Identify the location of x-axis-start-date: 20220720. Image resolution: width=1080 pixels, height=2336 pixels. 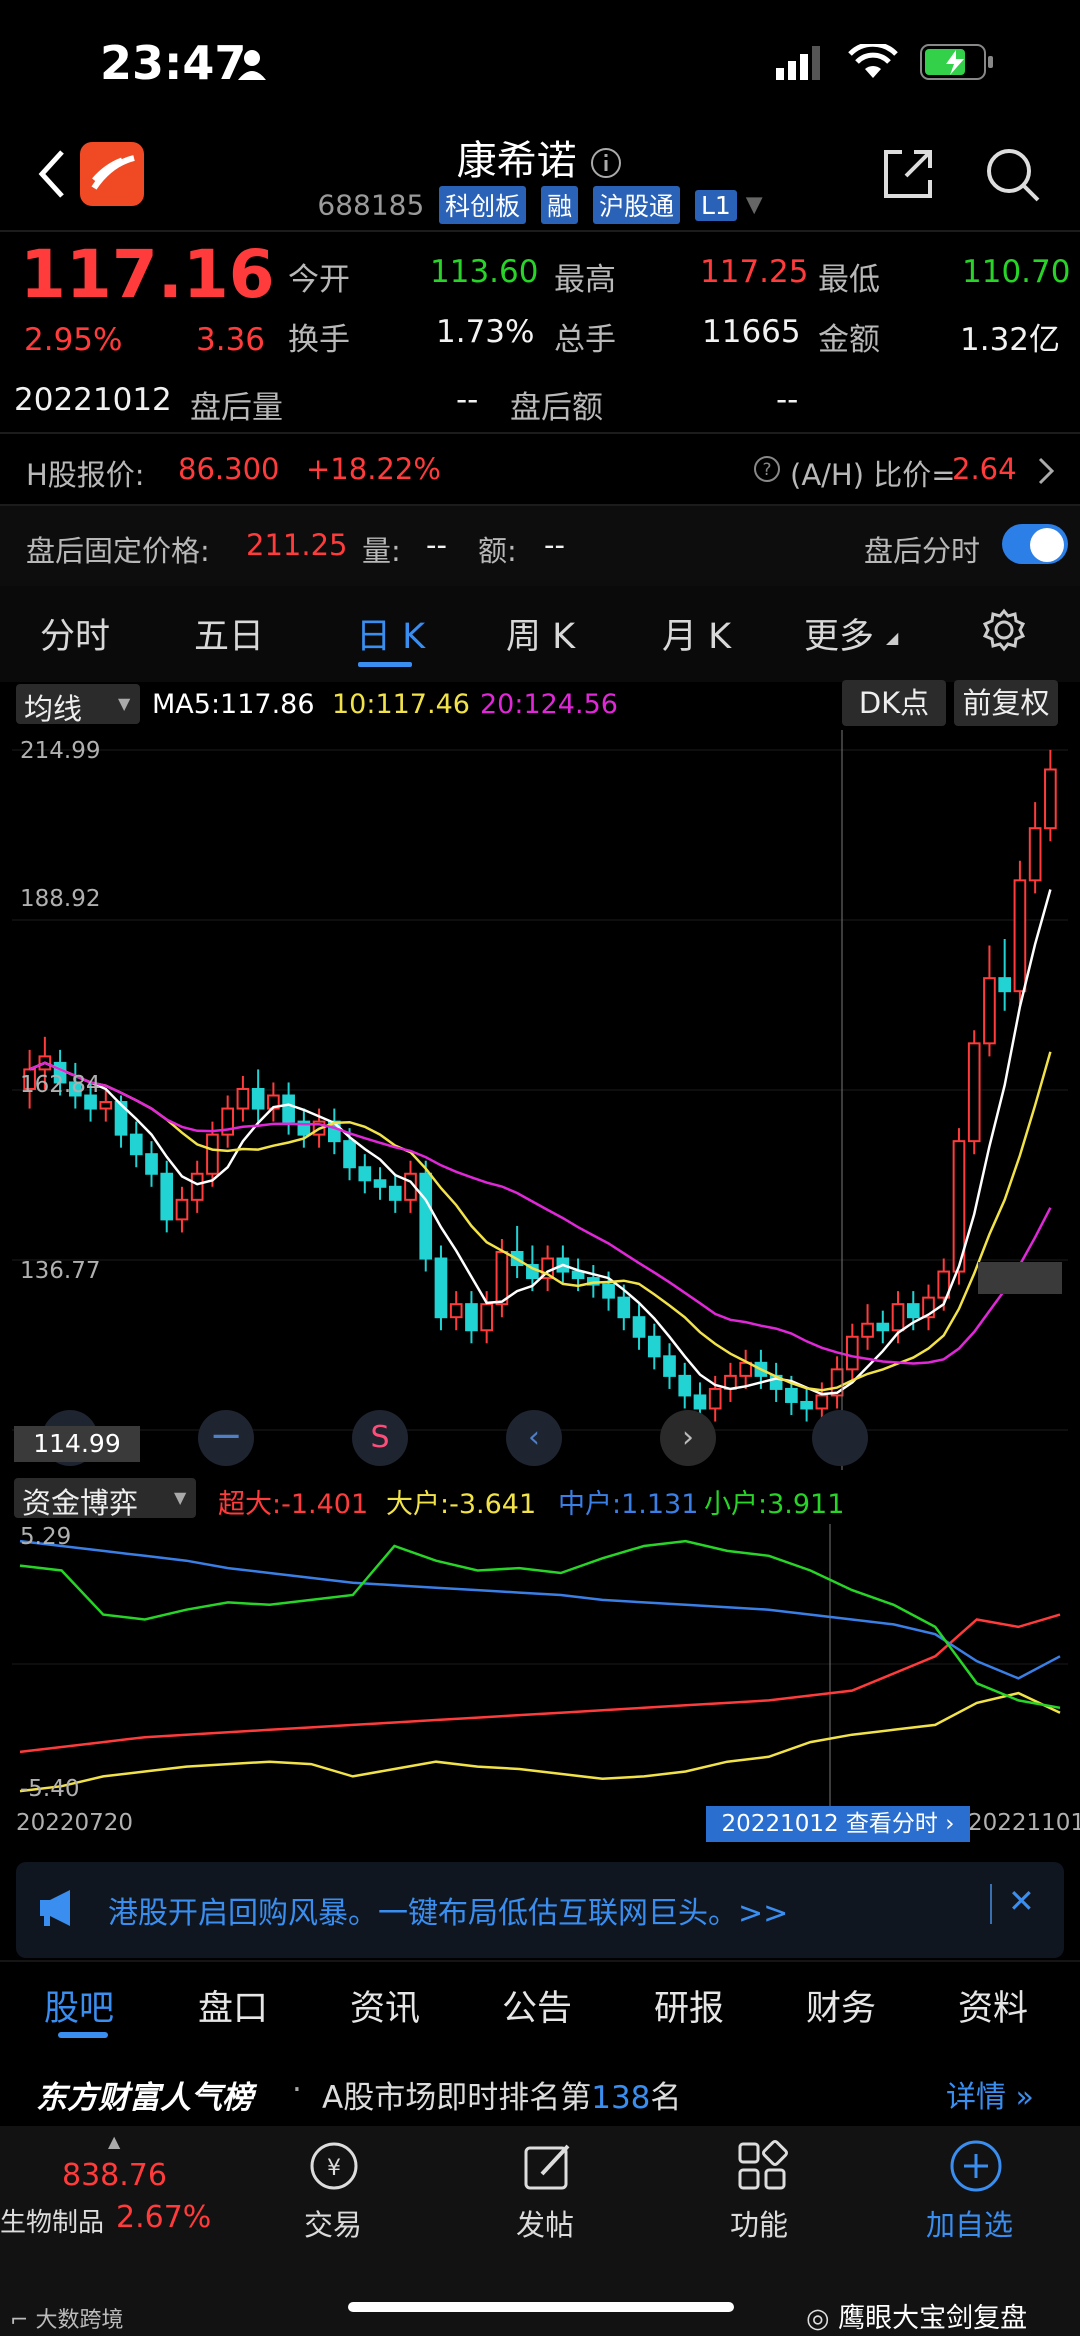
(75, 1823).